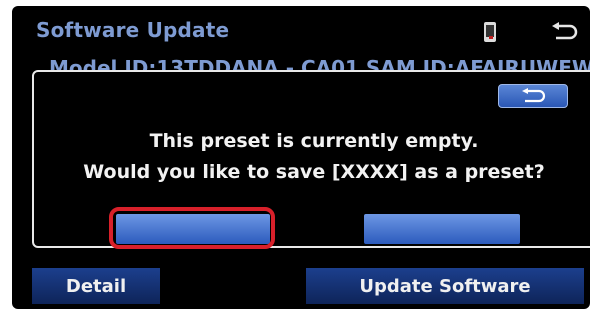  I want to click on update-software-button: Update Software, so click(445, 286).